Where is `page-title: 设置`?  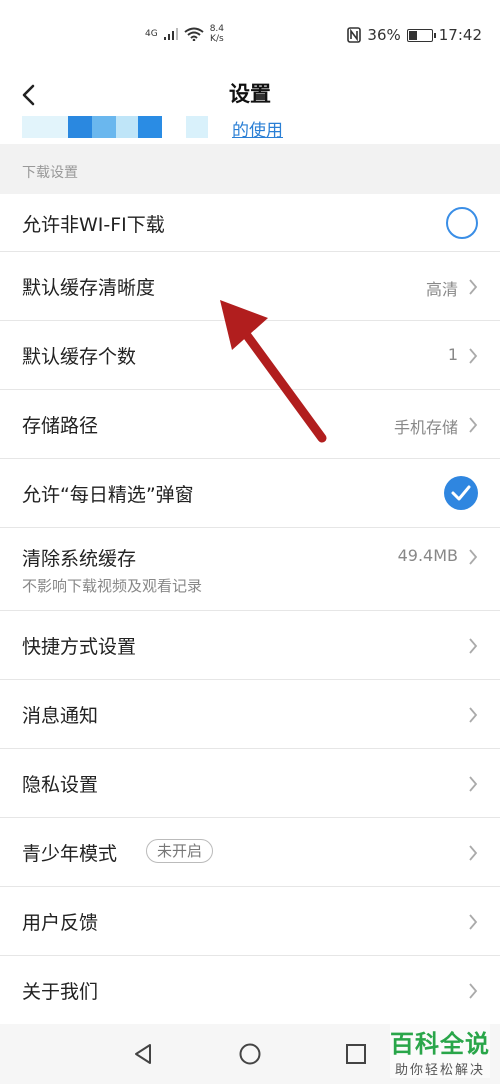 page-title: 设置 is located at coordinates (250, 94).